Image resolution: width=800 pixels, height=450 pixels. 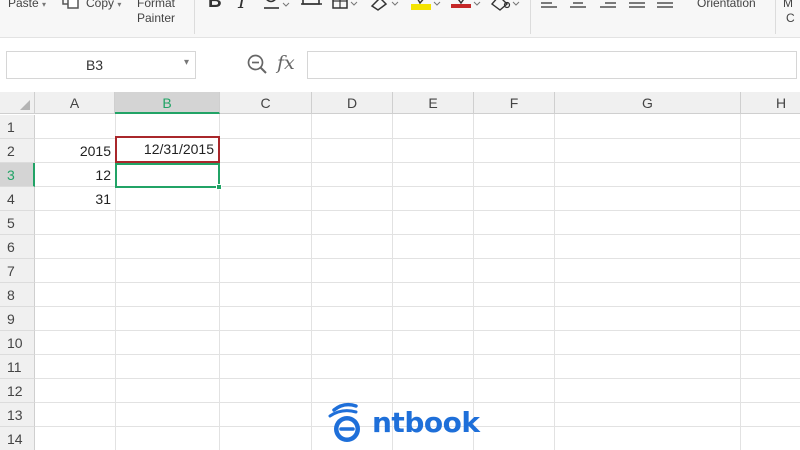 I want to click on row-header-4: 4, so click(x=17, y=199).